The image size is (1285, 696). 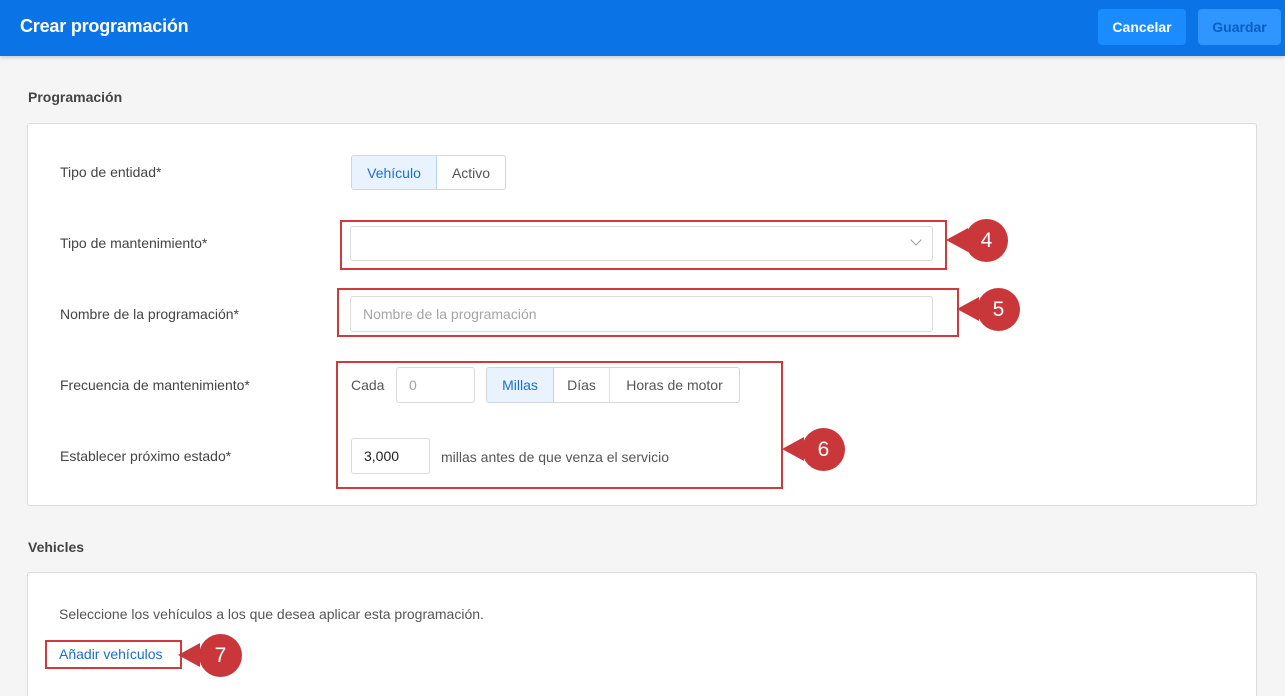 What do you see at coordinates (155, 385) in the screenshot?
I see `frequency-label: Frecuencia de mantenimiento*` at bounding box center [155, 385].